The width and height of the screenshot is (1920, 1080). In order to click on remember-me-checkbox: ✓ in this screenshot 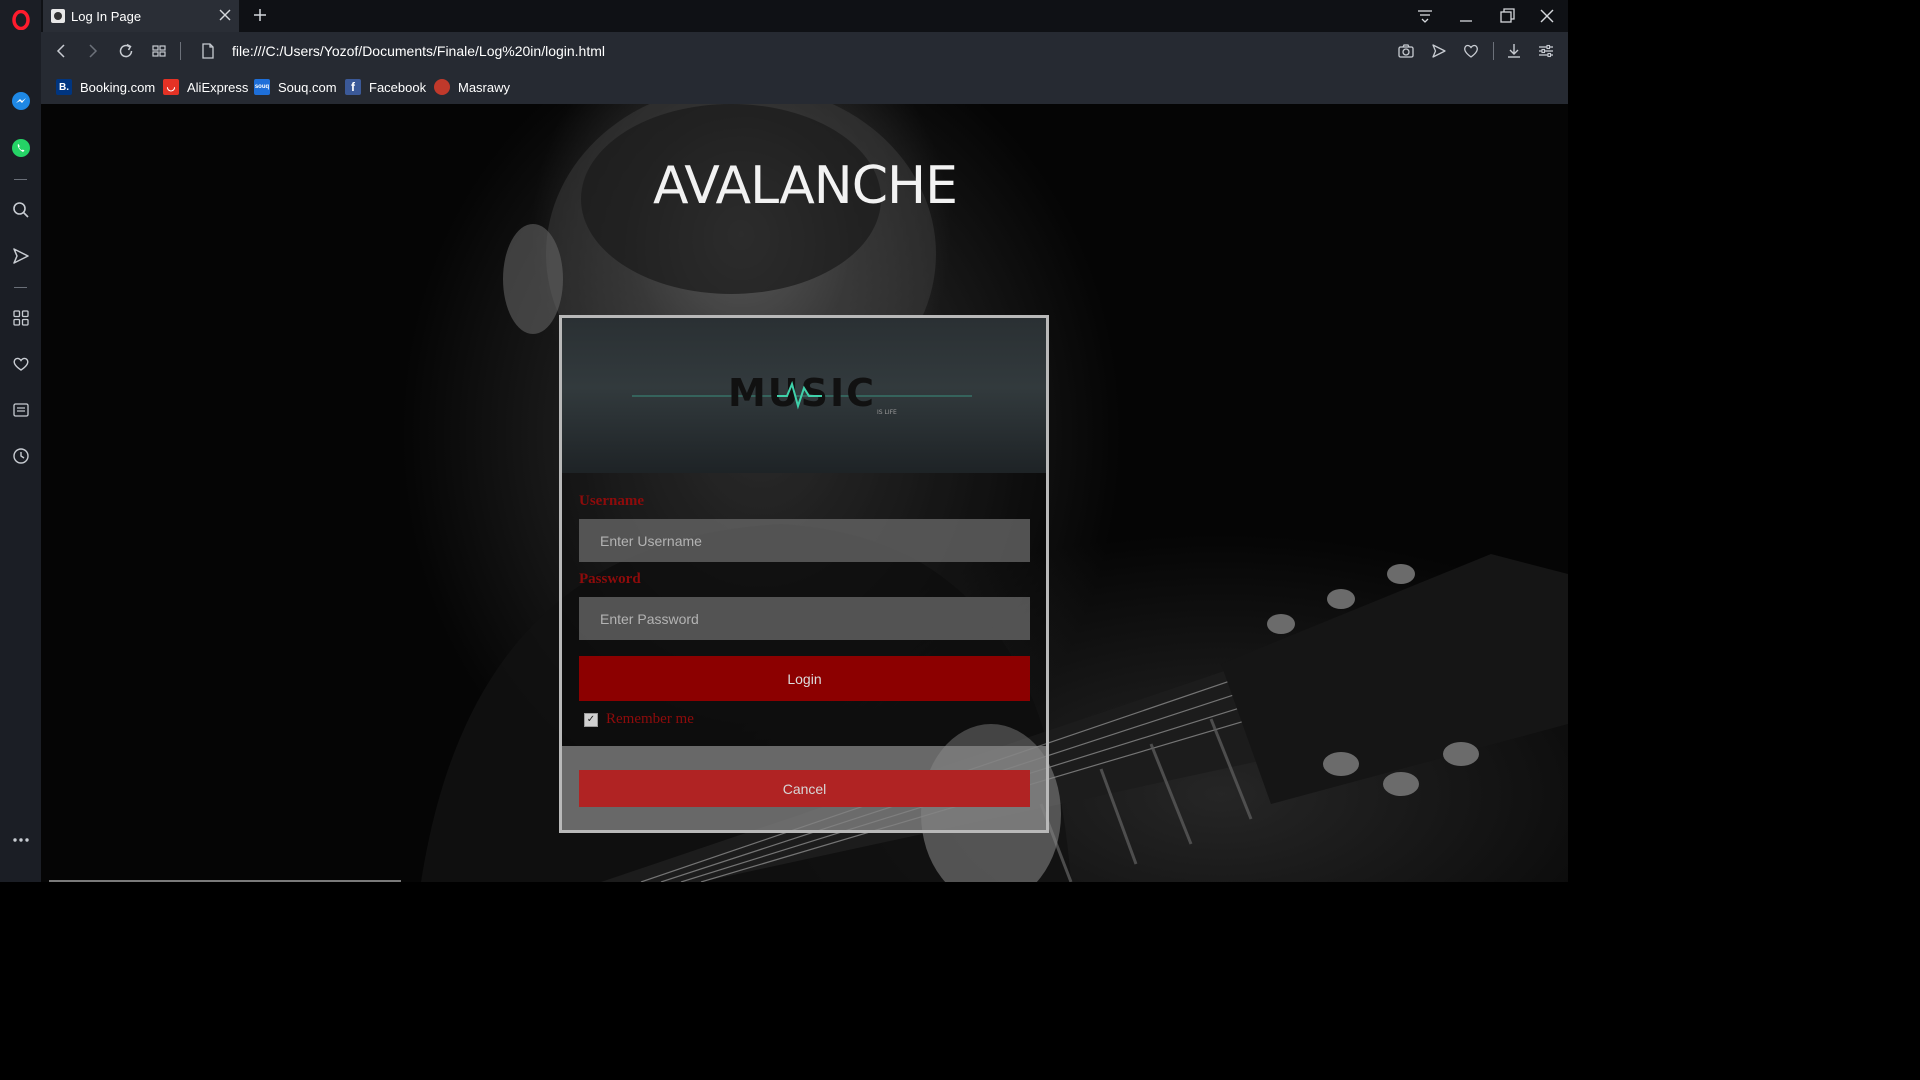, I will do `click(591, 719)`.